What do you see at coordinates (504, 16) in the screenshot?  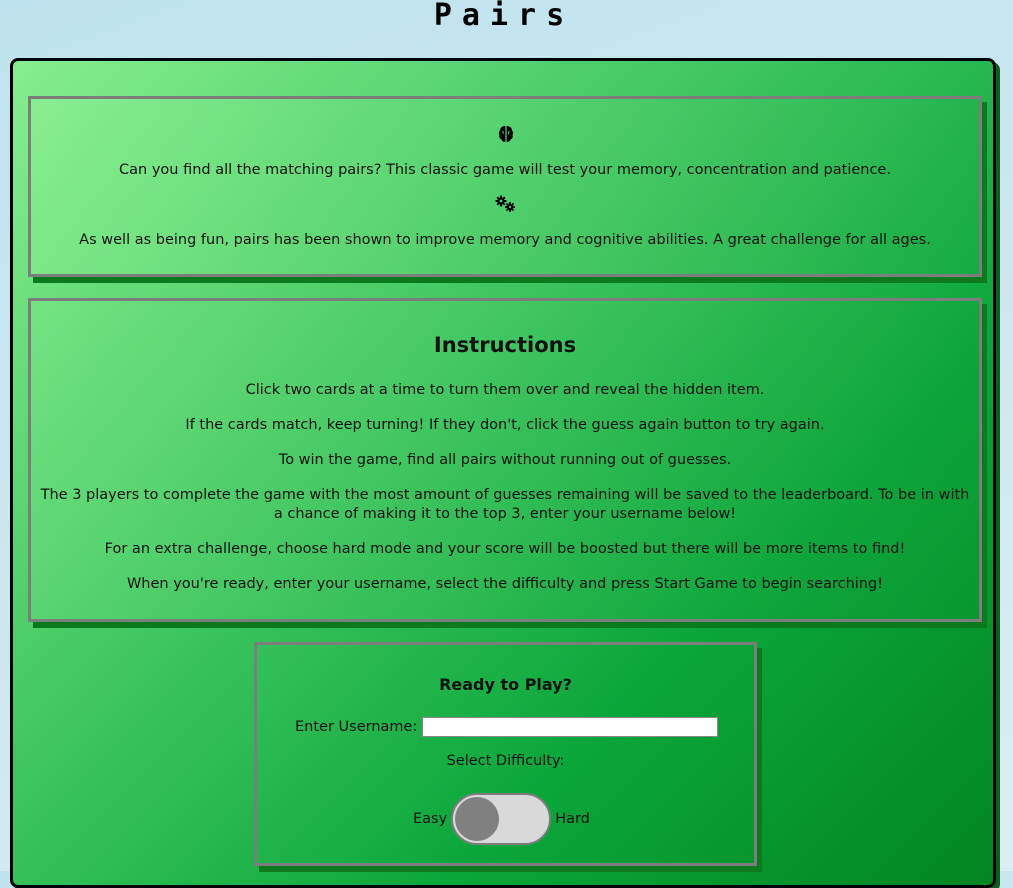 I see `site-title: Pairs` at bounding box center [504, 16].